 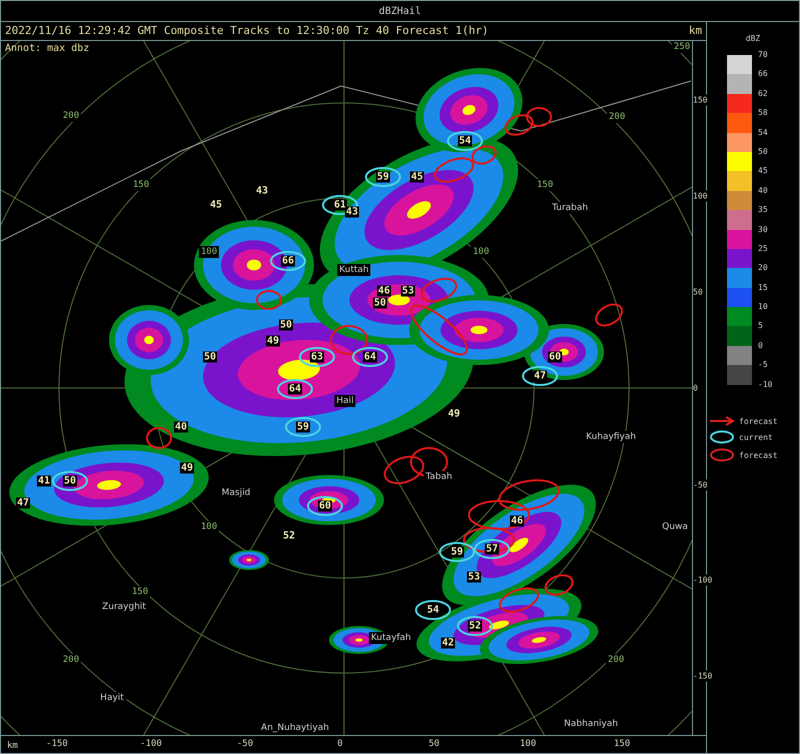 I want to click on level-label: 20, so click(x=763, y=269).